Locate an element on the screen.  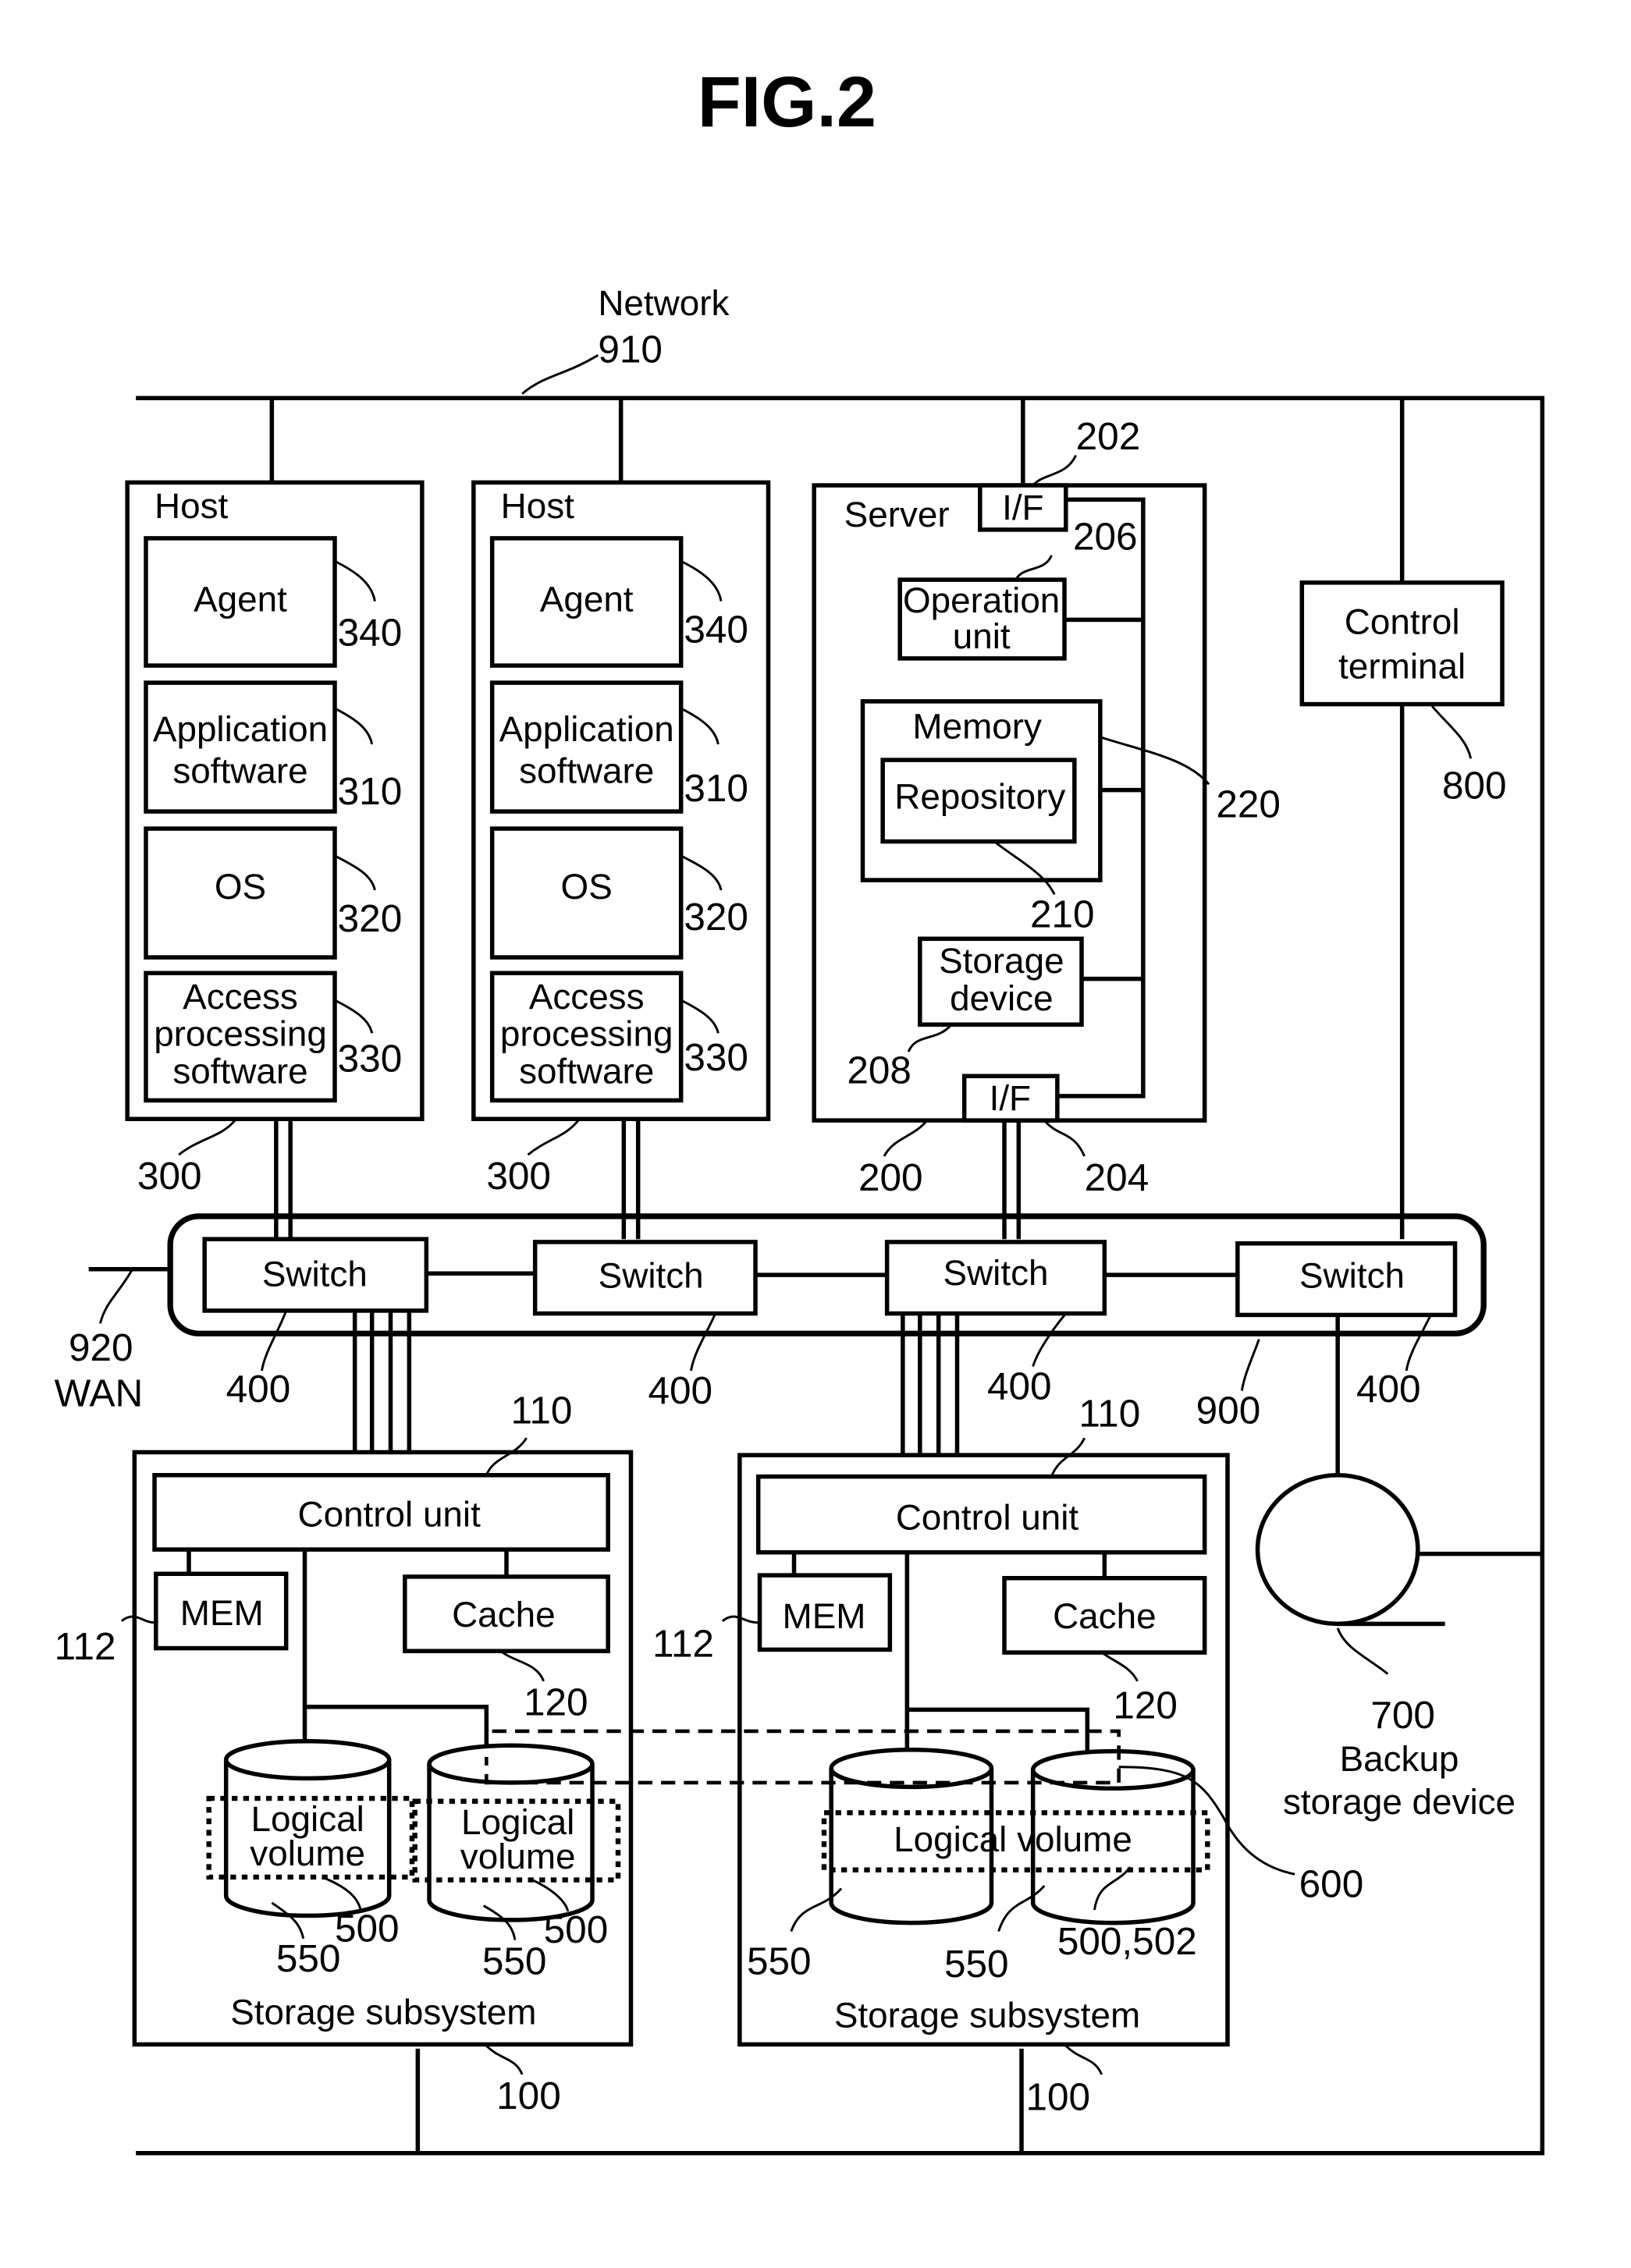
ref-202: 202 is located at coordinates (1108, 437).